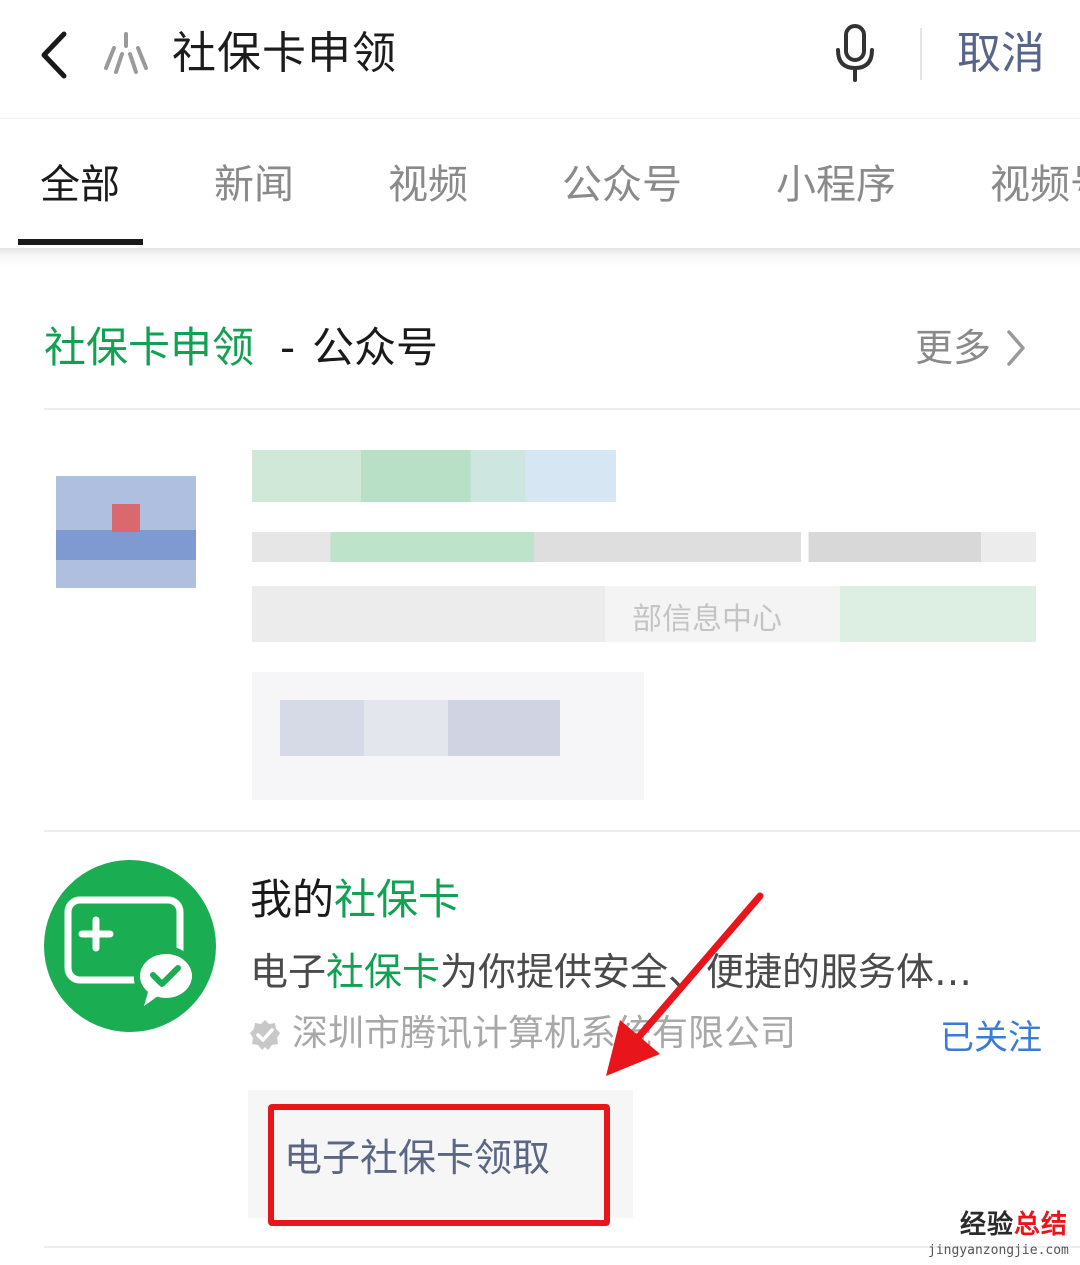  I want to click on tab-video: 视频, so click(428, 185).